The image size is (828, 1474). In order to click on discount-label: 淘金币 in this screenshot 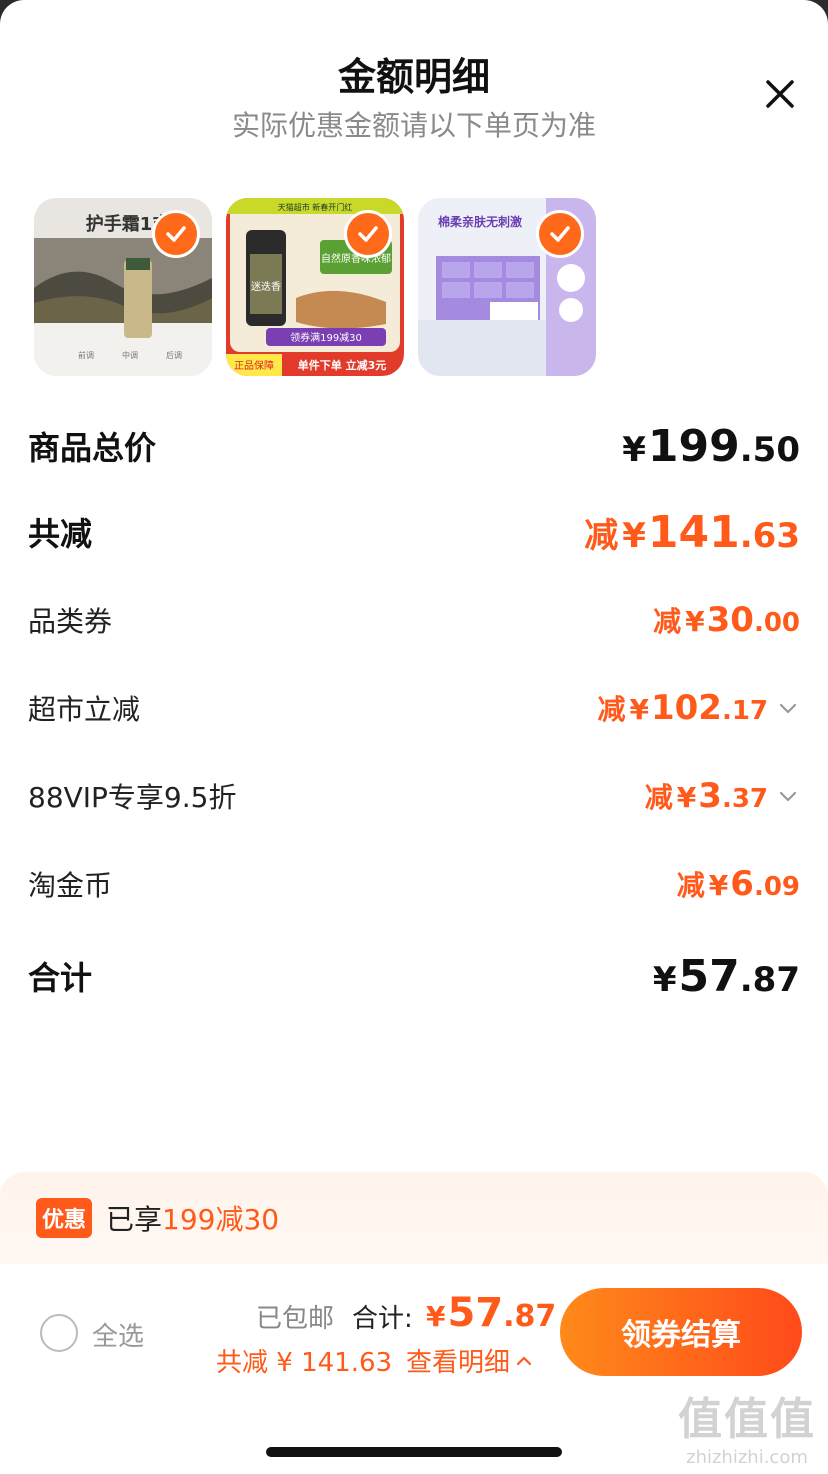, I will do `click(70, 885)`.